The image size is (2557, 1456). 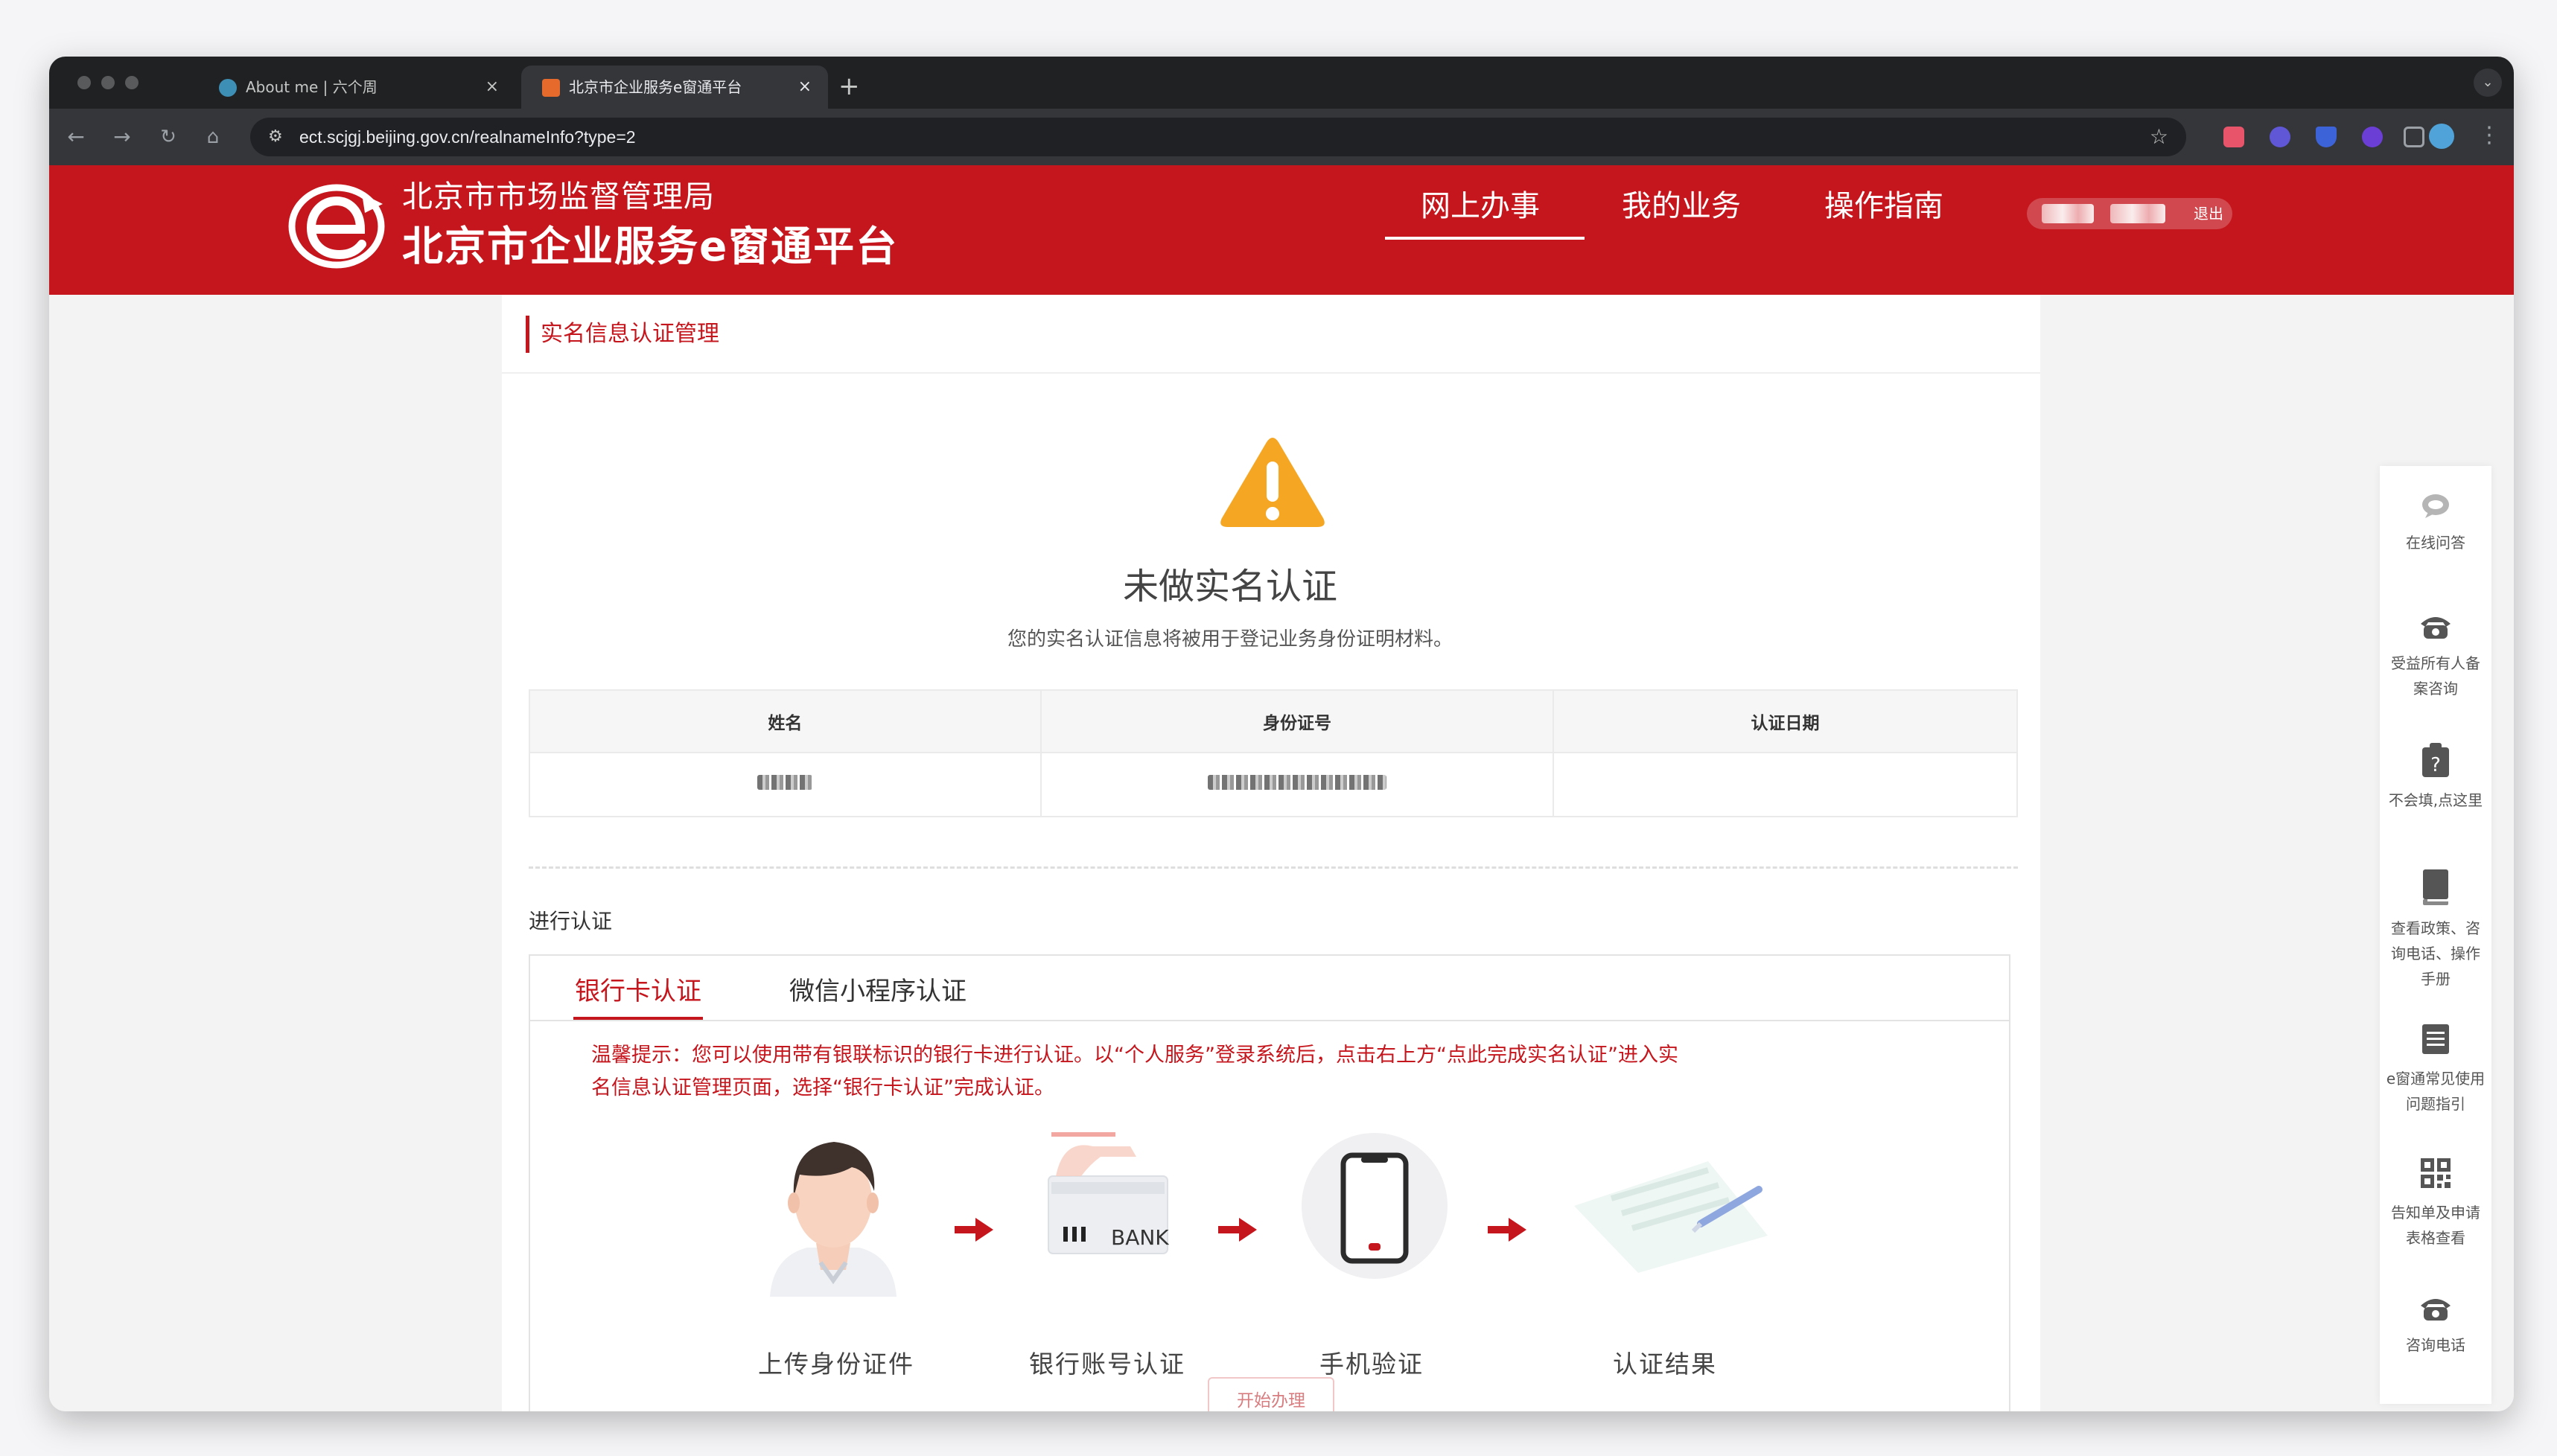 I want to click on forward-arrow-icon: →, so click(x=122, y=137).